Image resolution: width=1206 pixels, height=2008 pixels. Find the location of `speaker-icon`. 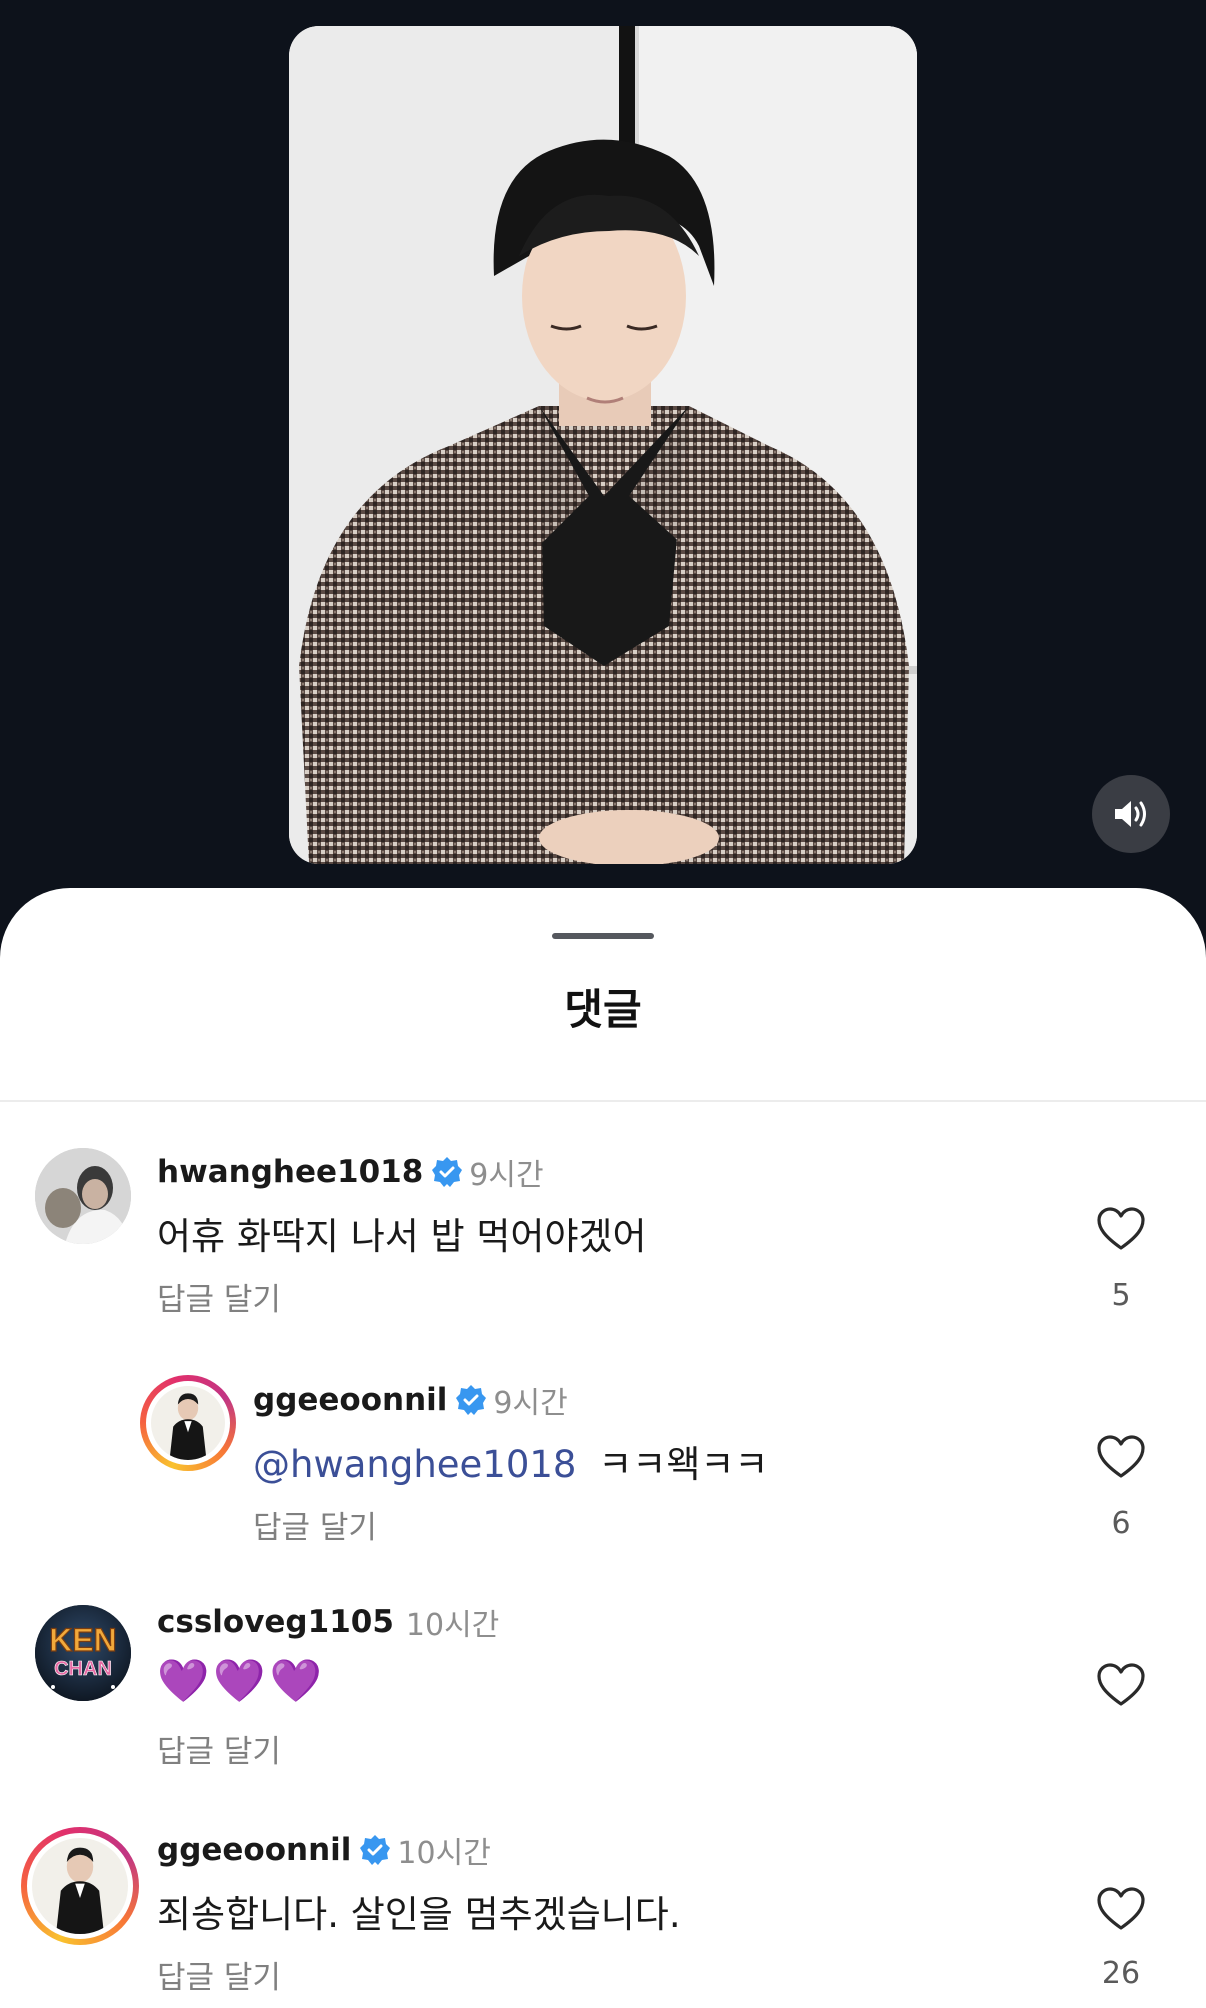

speaker-icon is located at coordinates (1130, 814).